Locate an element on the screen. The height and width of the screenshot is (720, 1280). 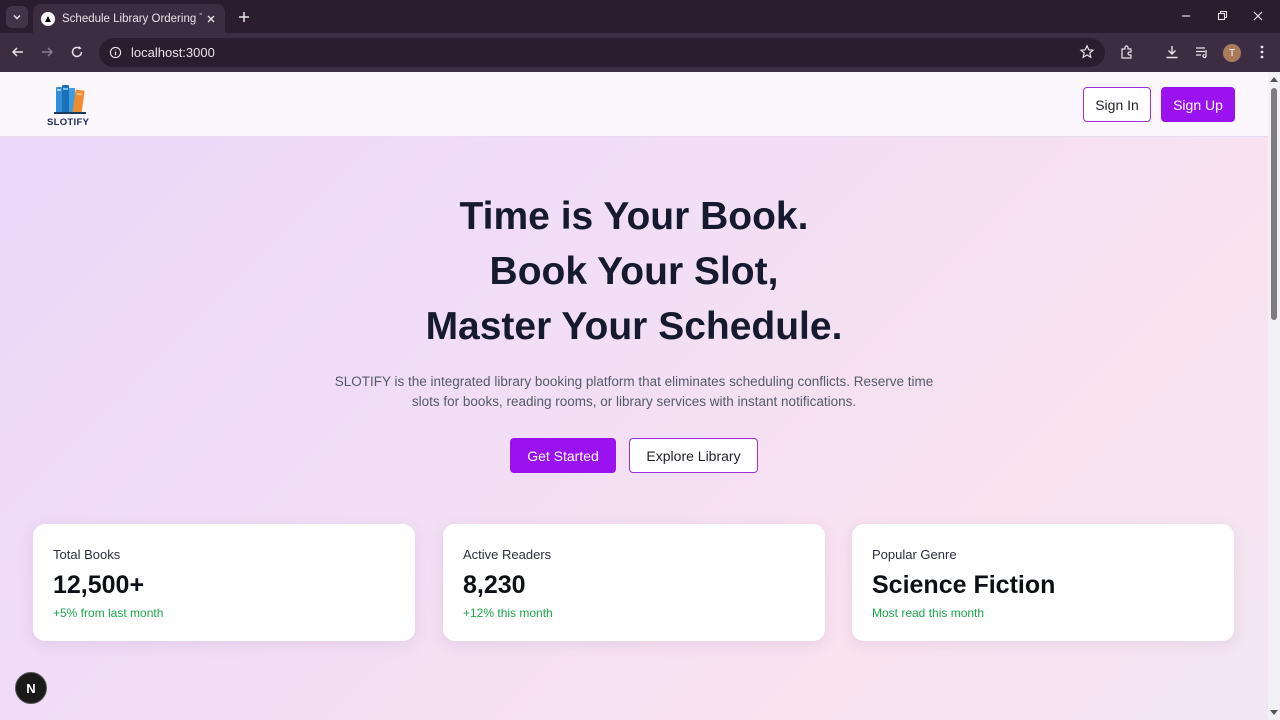
more-menu-icon is located at coordinates (1262, 52).